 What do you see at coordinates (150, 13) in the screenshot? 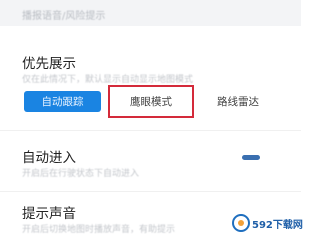
I see `header-bar: 播报语音/风险提示` at bounding box center [150, 13].